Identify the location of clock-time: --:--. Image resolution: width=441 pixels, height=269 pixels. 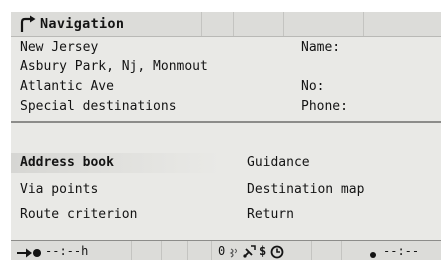
(401, 251).